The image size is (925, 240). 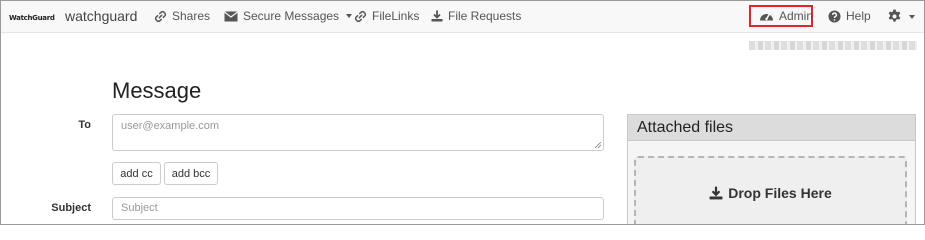 I want to click on gear-icon, so click(x=894, y=15).